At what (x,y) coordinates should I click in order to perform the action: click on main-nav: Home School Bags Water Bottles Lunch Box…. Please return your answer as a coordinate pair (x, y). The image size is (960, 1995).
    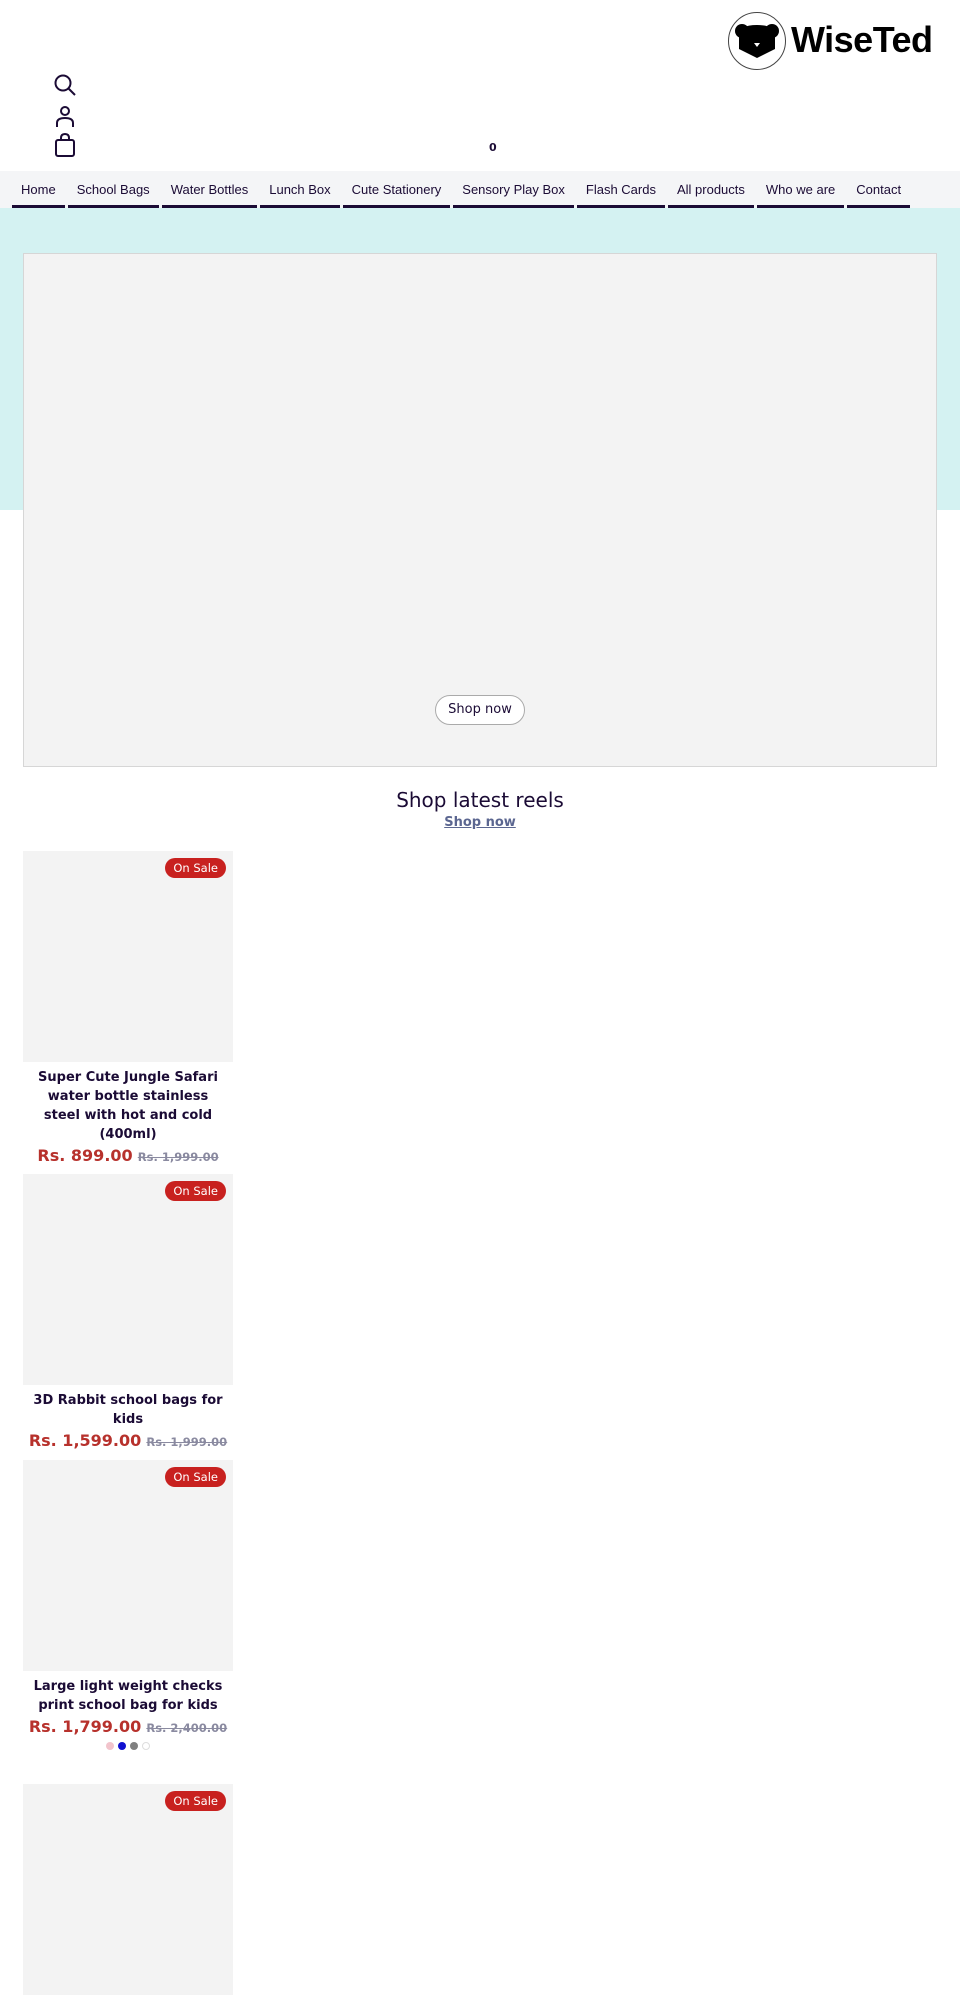
    Looking at the image, I should click on (480, 189).